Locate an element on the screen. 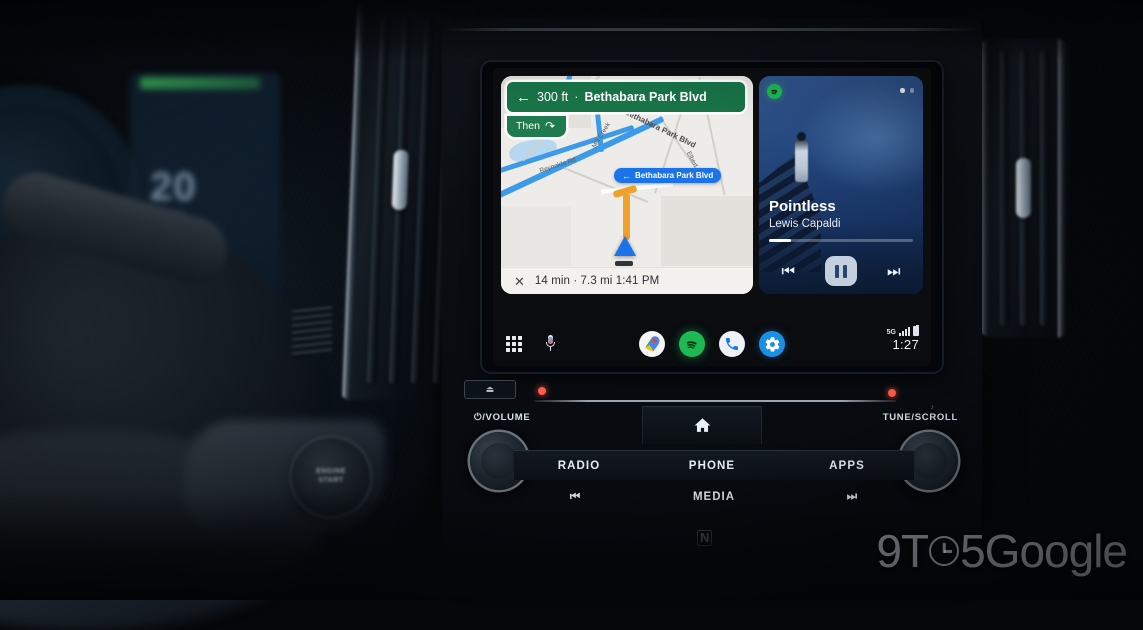  radio-button: RADIO is located at coordinates (579, 465).